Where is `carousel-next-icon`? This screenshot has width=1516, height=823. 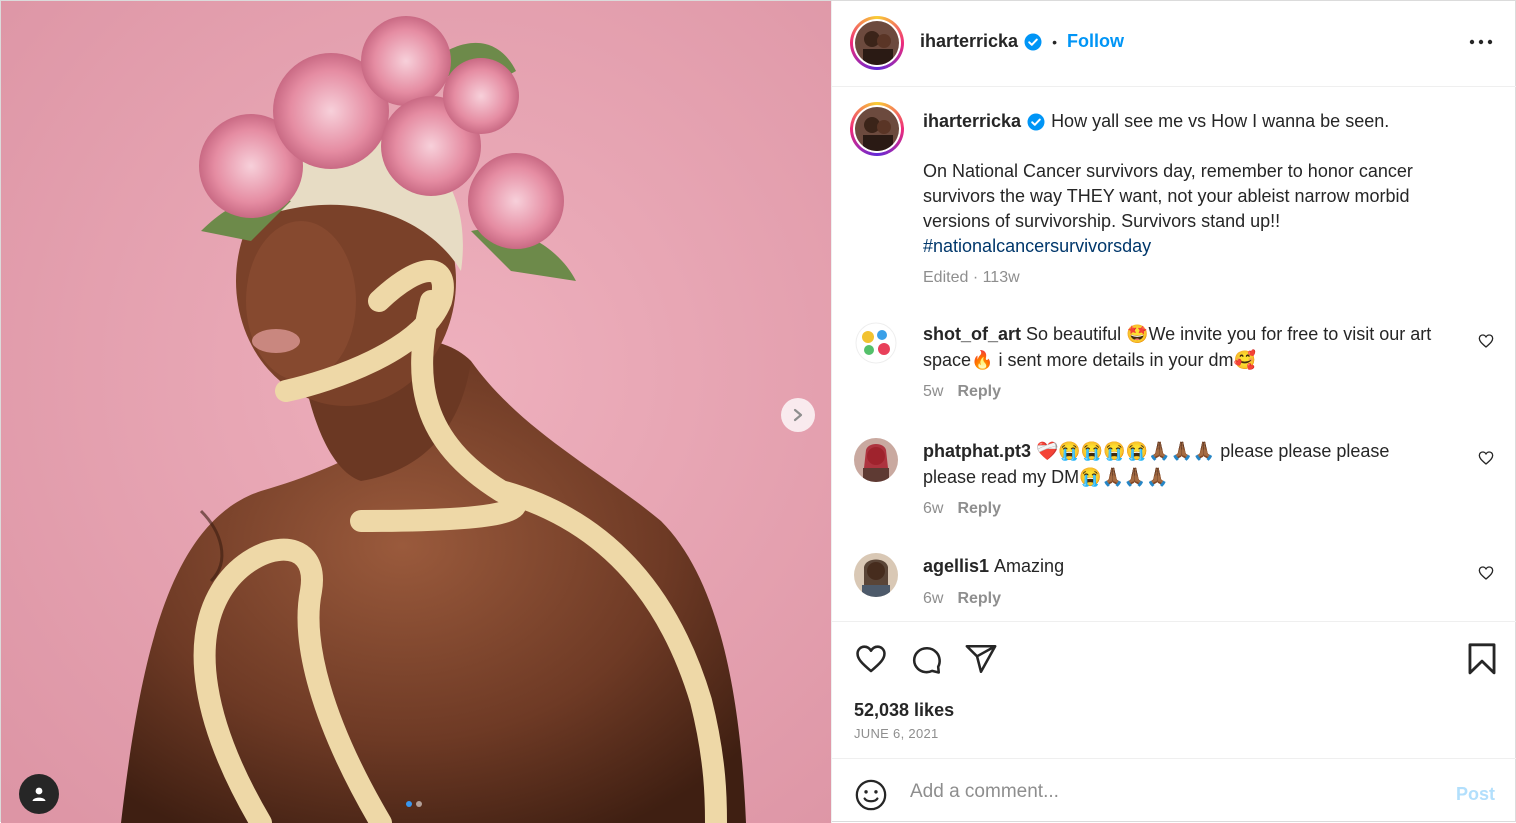 carousel-next-icon is located at coordinates (798, 415).